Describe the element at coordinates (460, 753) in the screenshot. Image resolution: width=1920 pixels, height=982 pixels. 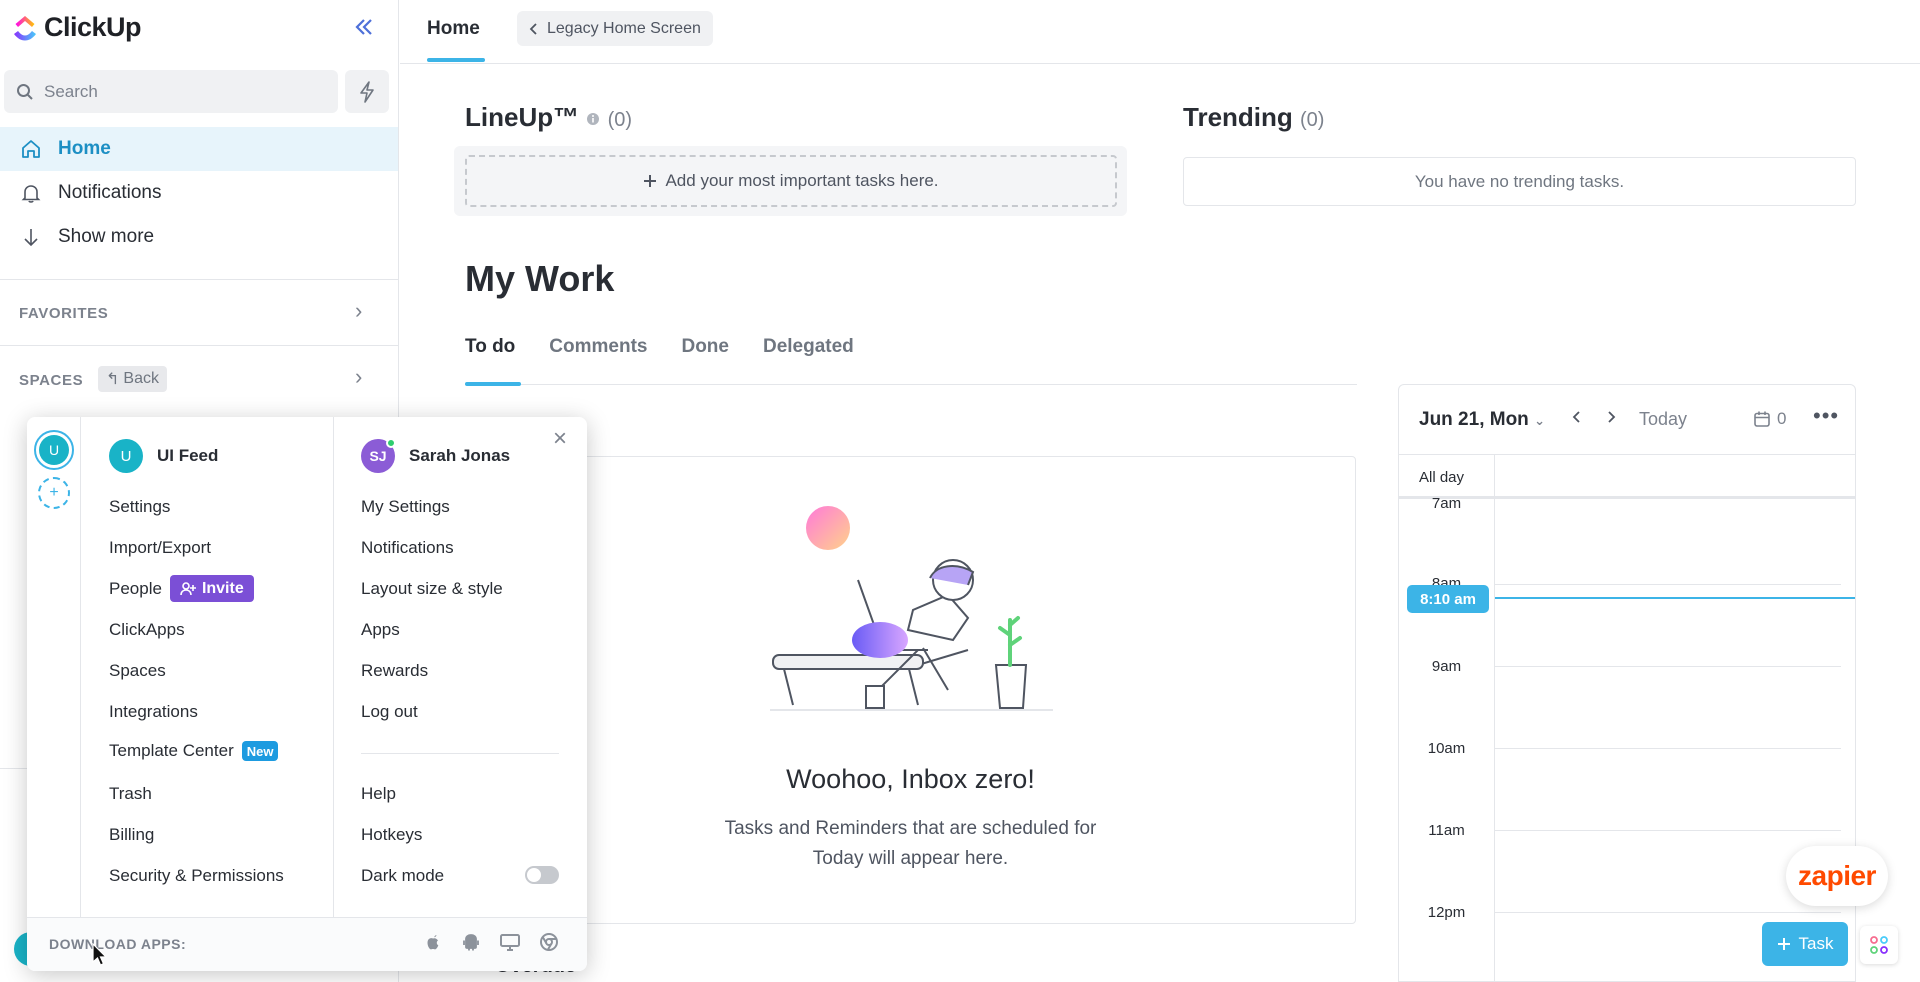
I see `menu-separator` at that location.